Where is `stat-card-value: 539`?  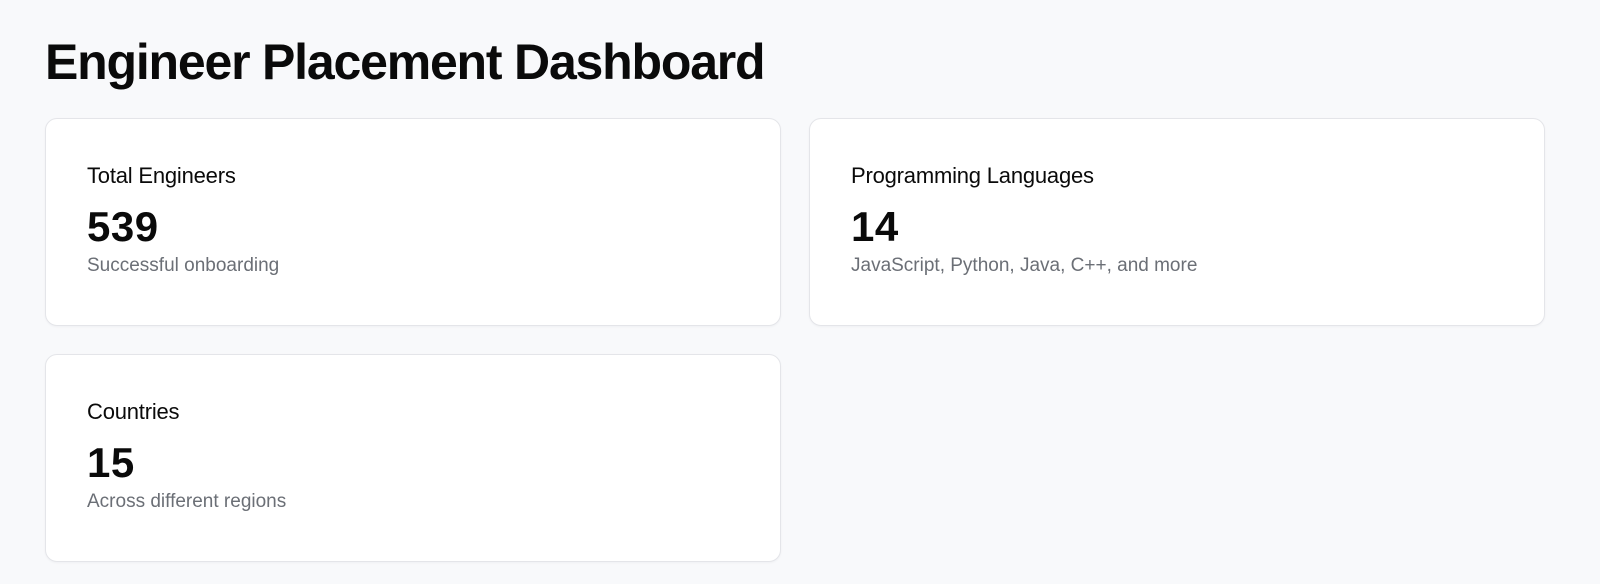
stat-card-value: 539 is located at coordinates (123, 226).